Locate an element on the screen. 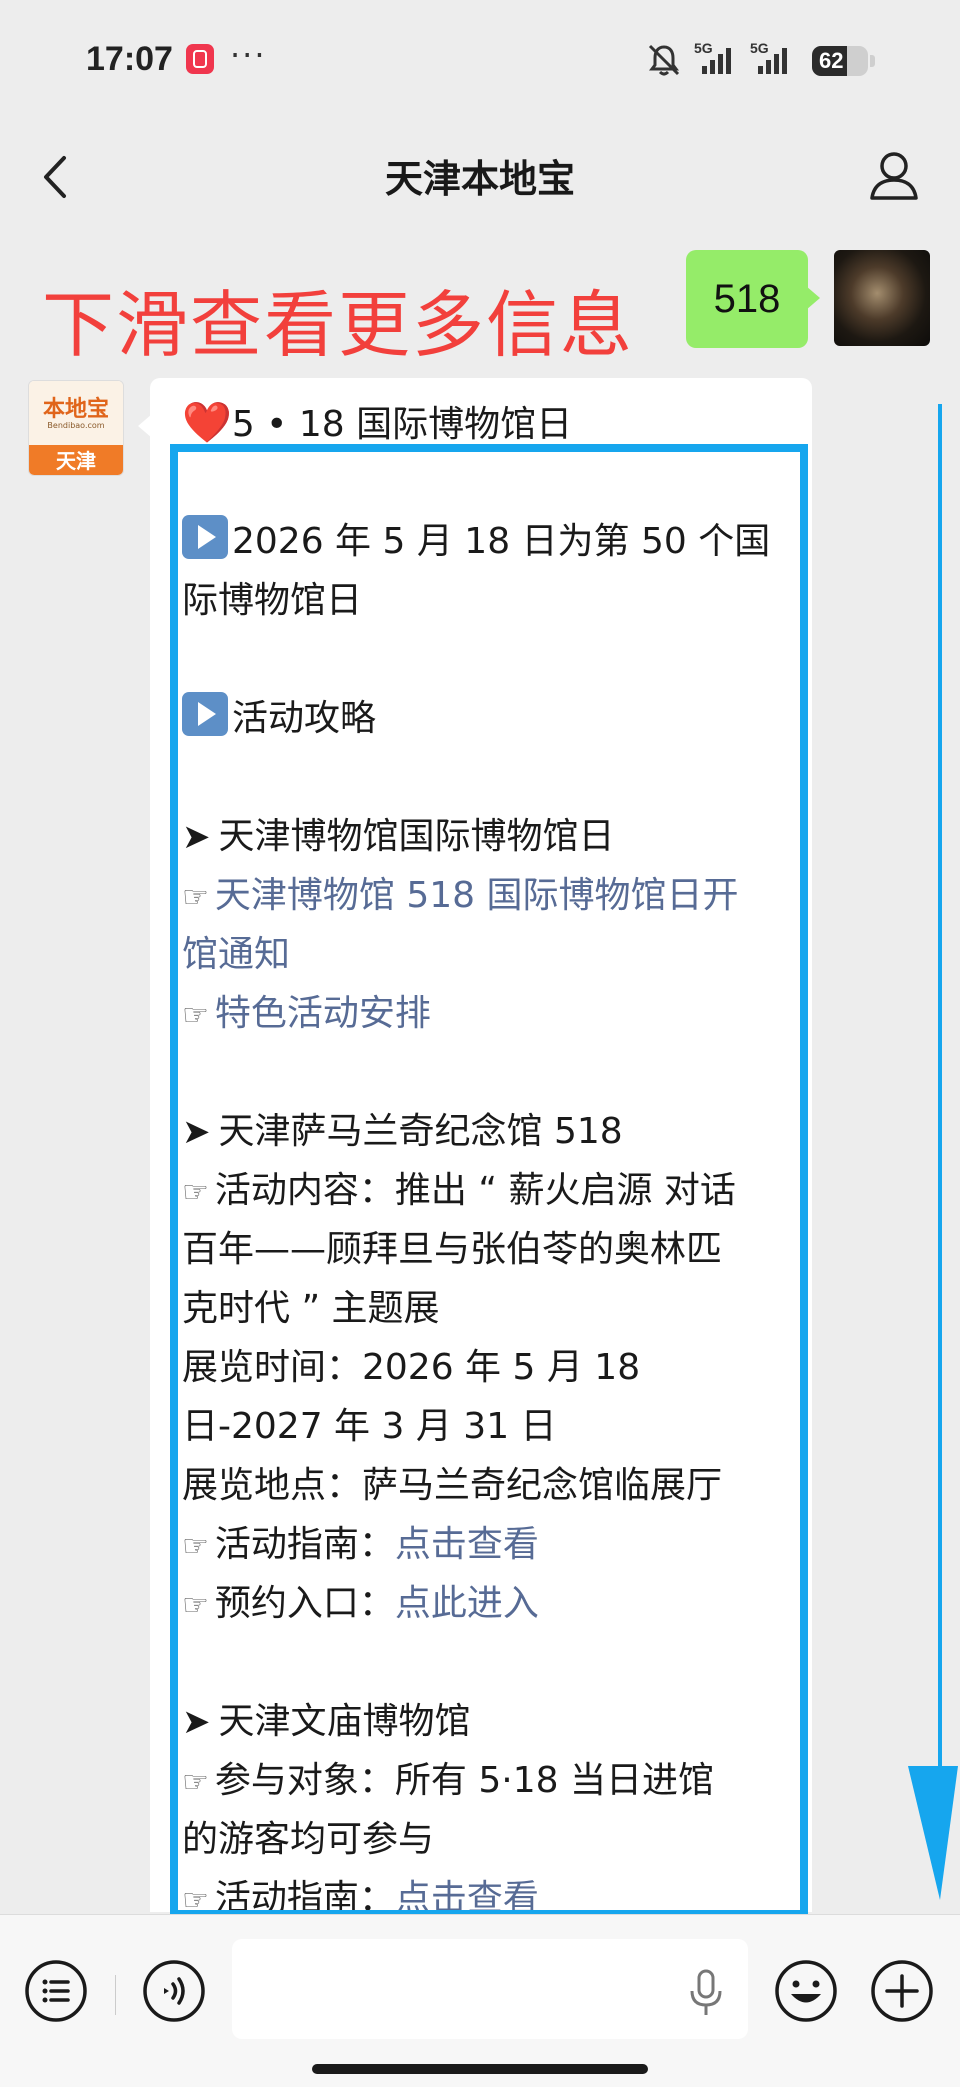 Image resolution: width=960 pixels, height=2087 pixels. mute-bell-icon is located at coordinates (664, 60).